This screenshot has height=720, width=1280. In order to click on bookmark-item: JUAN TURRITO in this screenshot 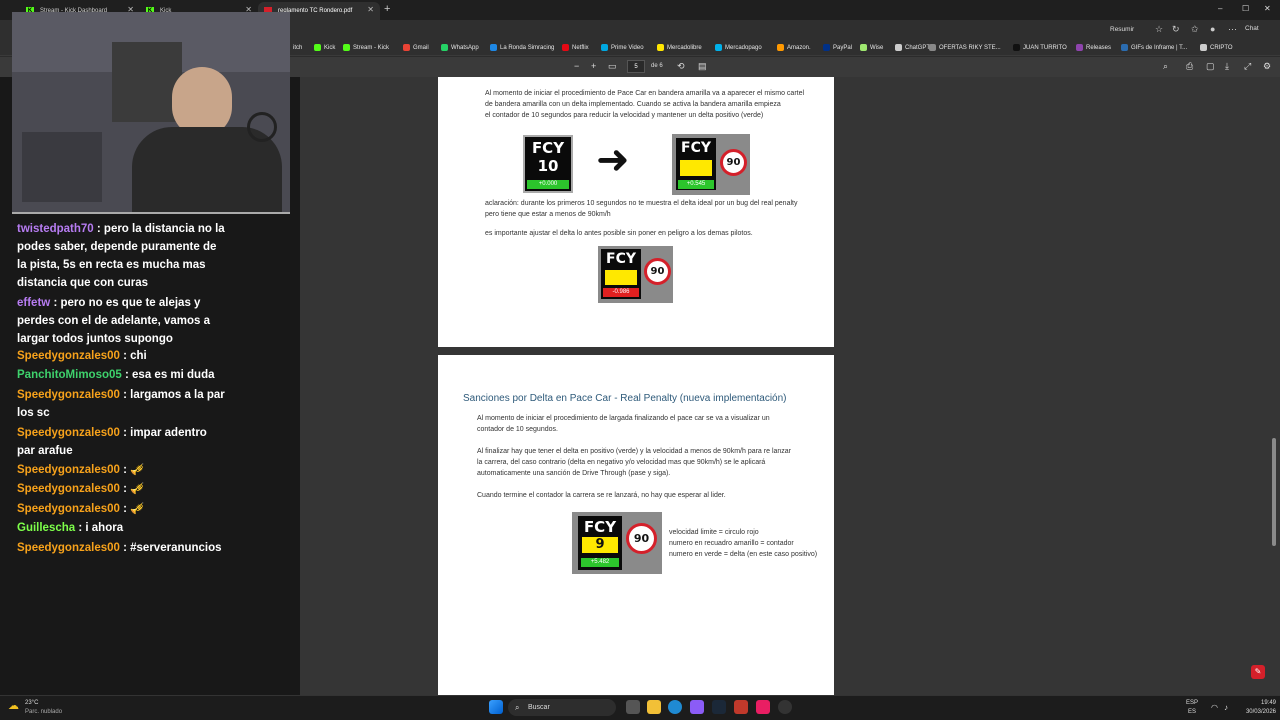, I will do `click(1040, 47)`.